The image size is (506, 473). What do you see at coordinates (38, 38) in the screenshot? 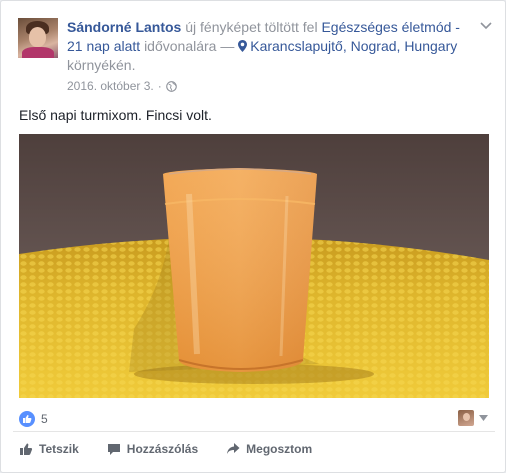
I see `author-avatar` at bounding box center [38, 38].